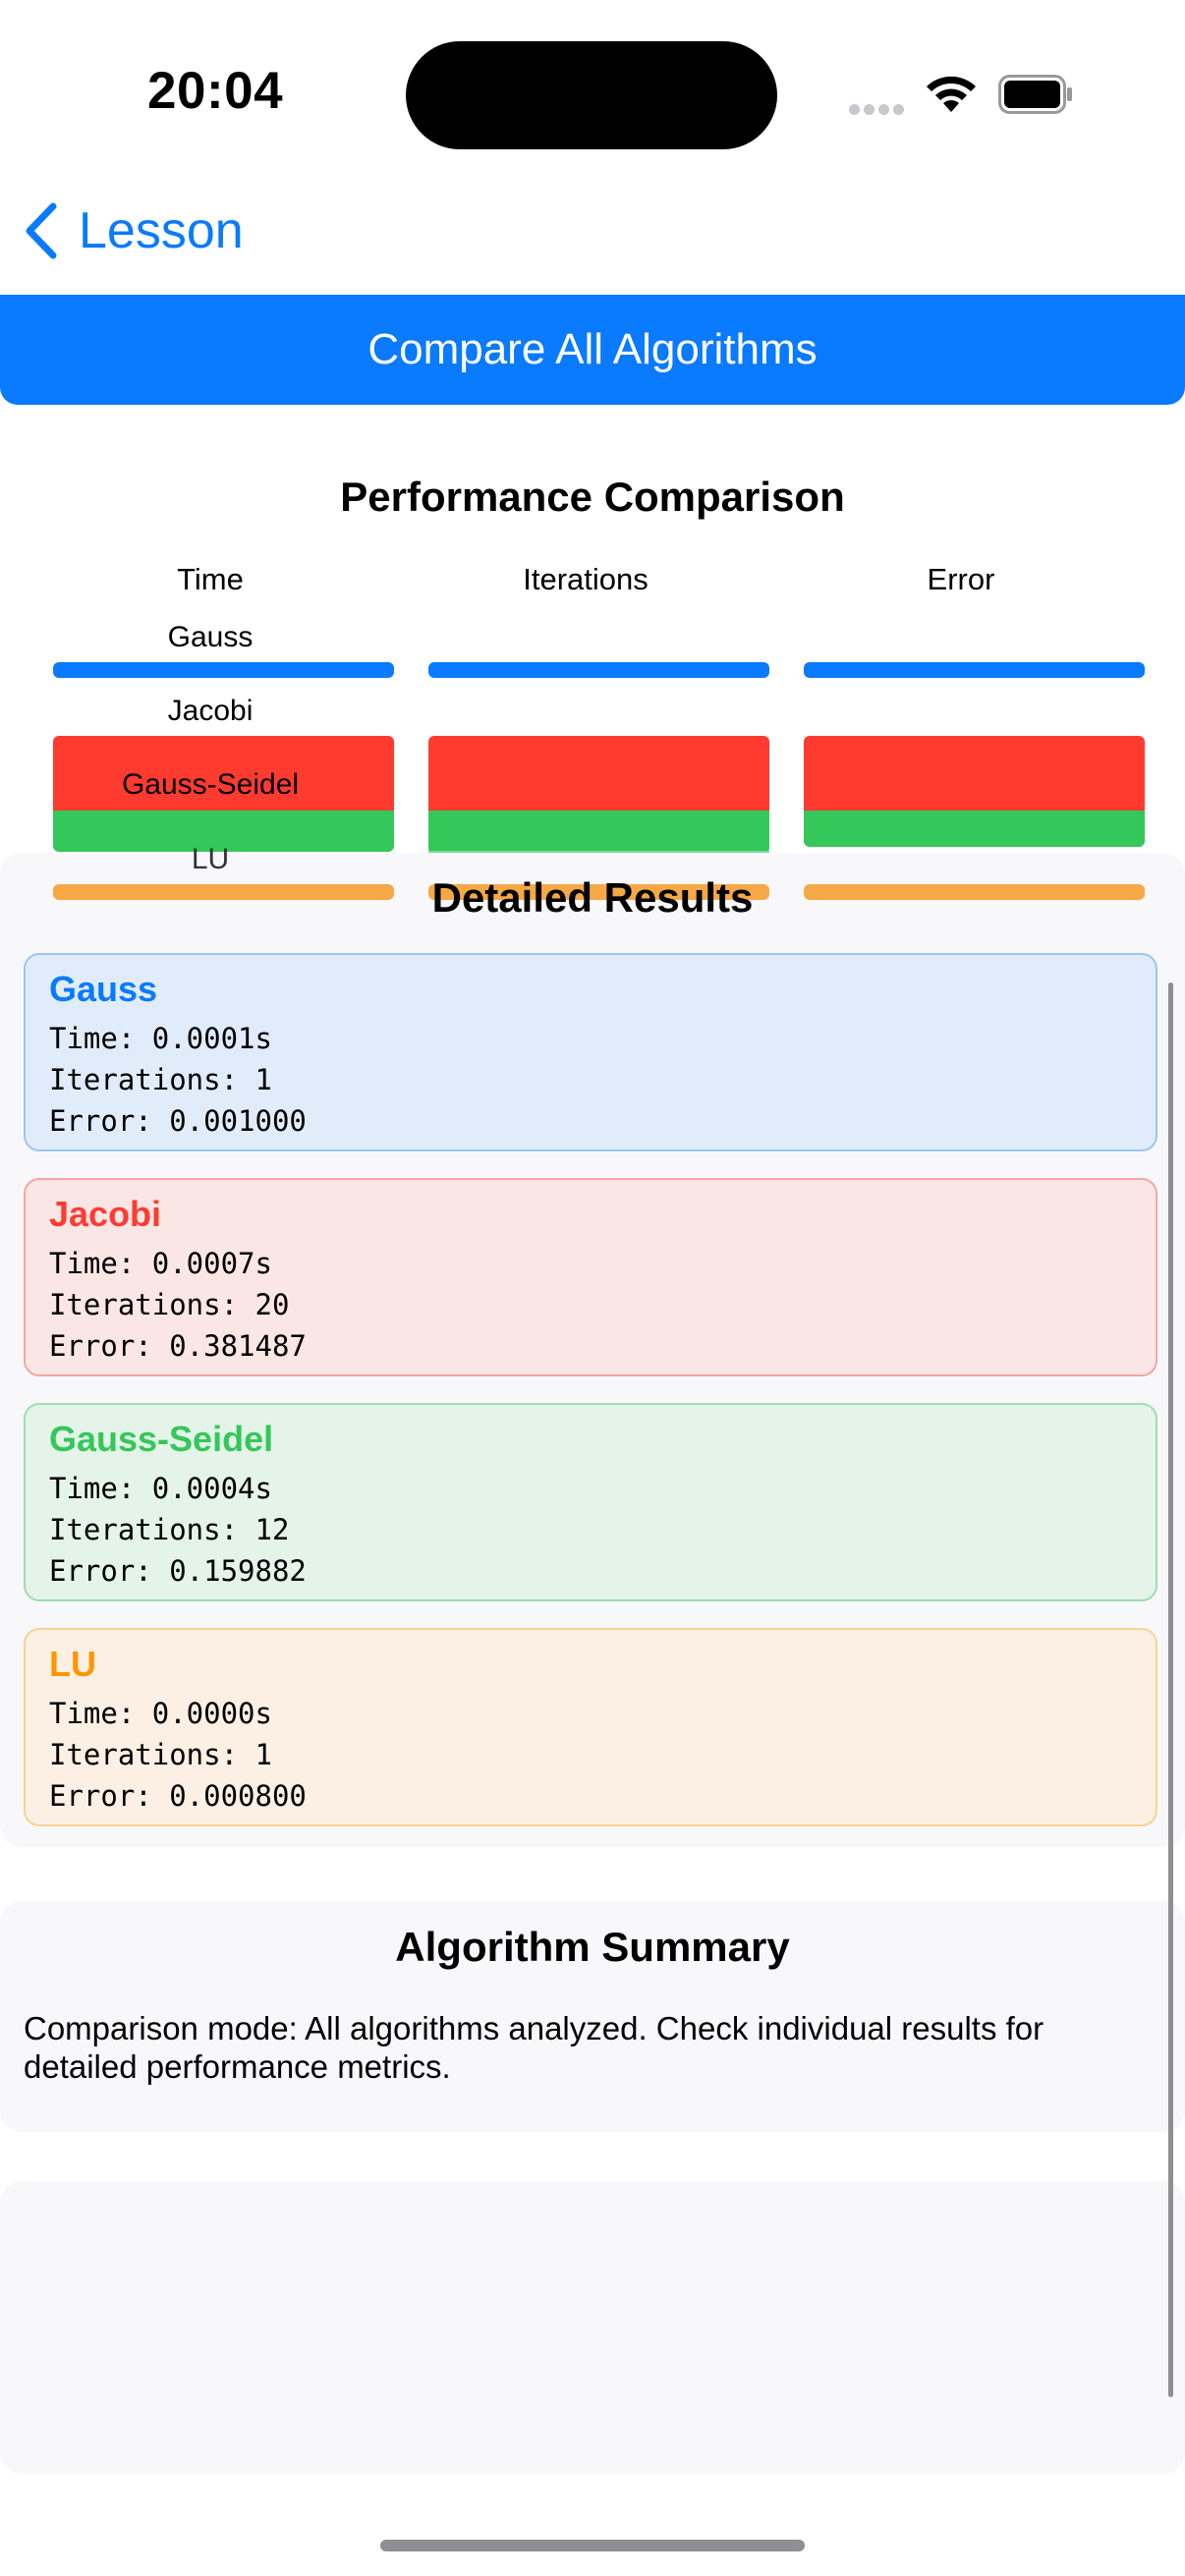  What do you see at coordinates (592, 1947) in the screenshot?
I see `summary-title: Algorithm Summary` at bounding box center [592, 1947].